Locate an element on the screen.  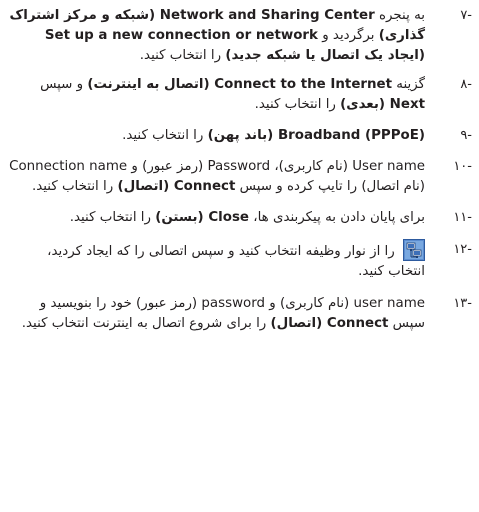
step-number: -۷ is located at coordinates (466, 15).